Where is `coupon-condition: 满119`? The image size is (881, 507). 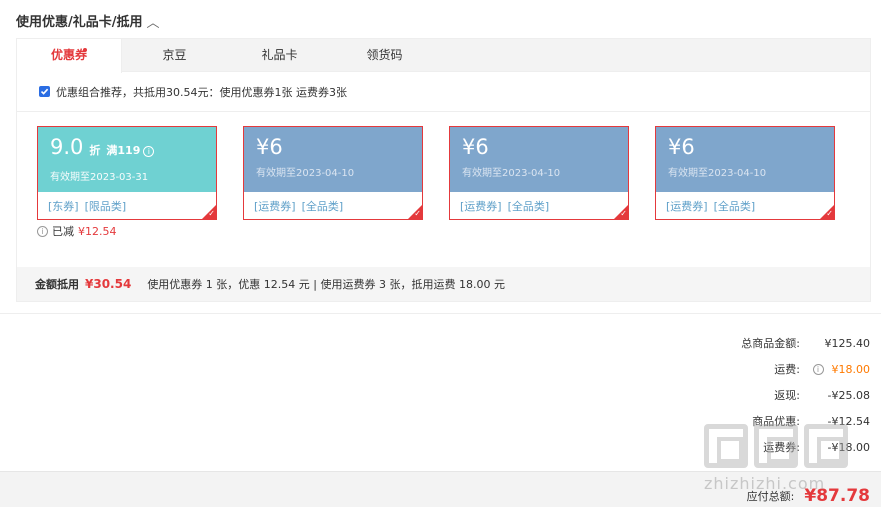
coupon-condition: 满119 is located at coordinates (123, 150).